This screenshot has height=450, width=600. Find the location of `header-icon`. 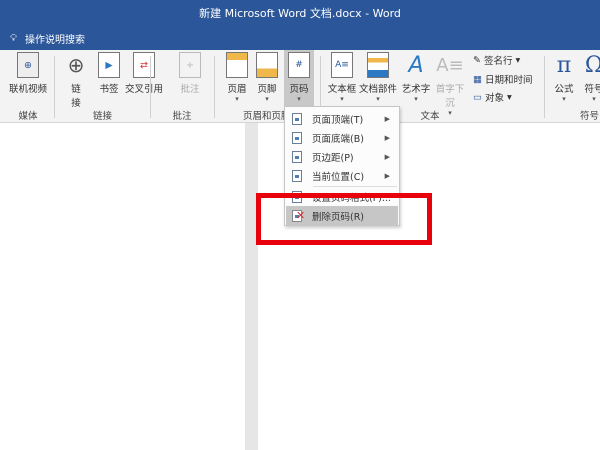

header-icon is located at coordinates (237, 65).